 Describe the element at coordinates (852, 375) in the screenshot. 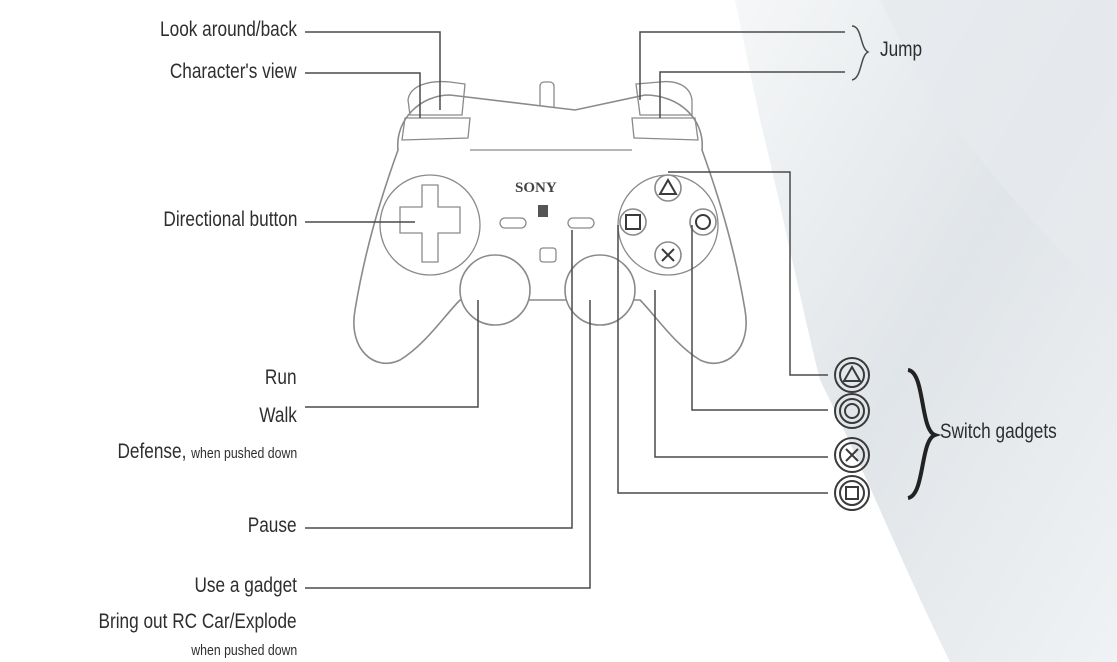

I see `triangle-icon` at that location.